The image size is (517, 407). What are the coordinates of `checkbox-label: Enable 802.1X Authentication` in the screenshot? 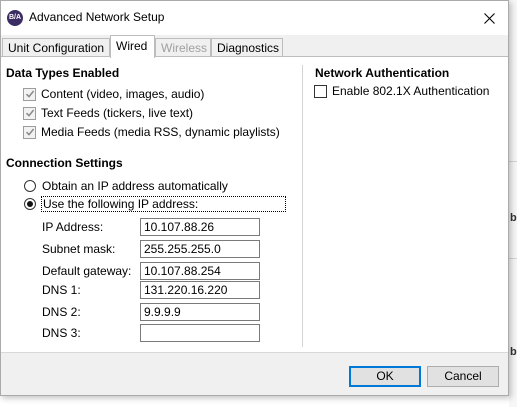 It's located at (411, 91).